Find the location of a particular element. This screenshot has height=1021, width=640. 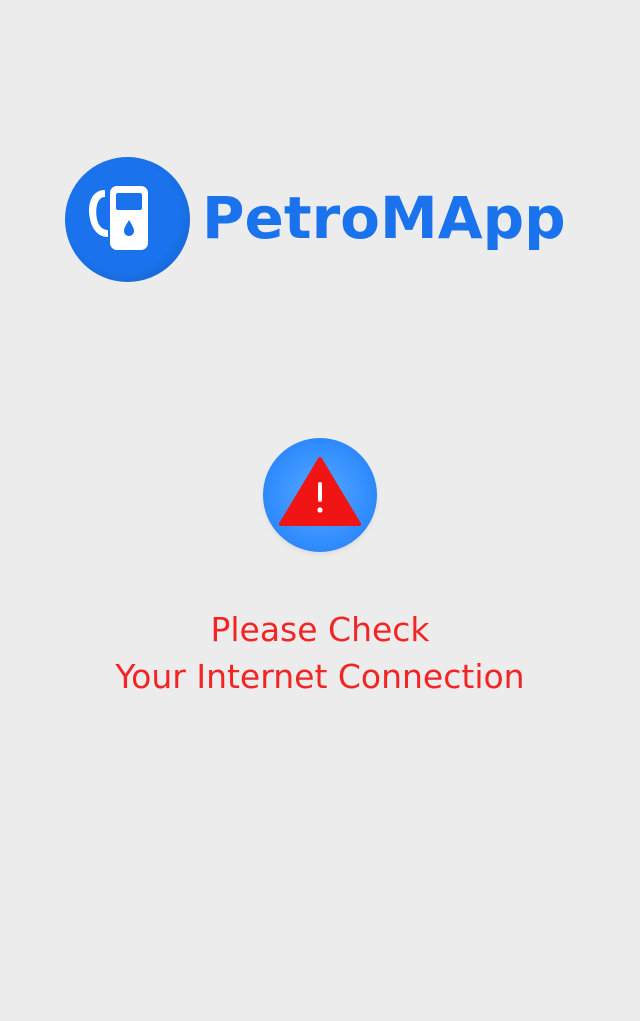

warning-triangle-icon is located at coordinates (320, 491).